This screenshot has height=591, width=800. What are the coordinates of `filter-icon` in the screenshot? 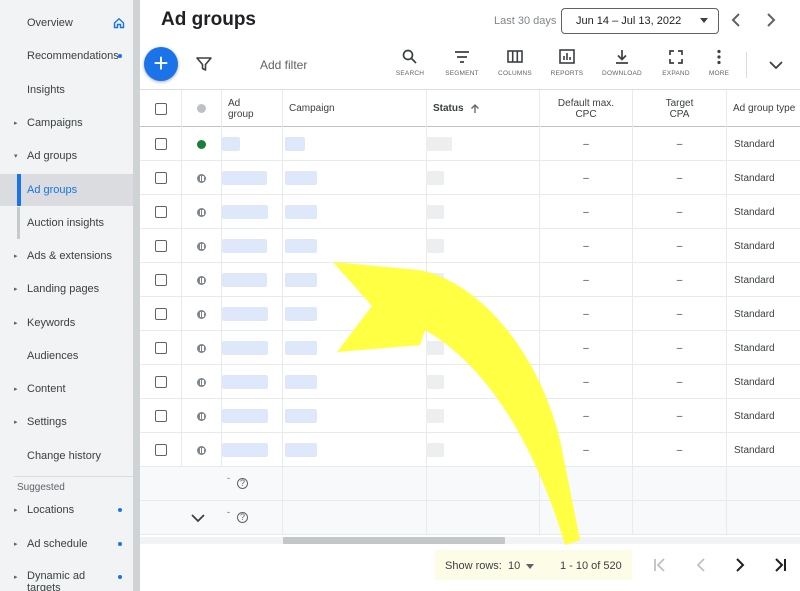 It's located at (204, 64).